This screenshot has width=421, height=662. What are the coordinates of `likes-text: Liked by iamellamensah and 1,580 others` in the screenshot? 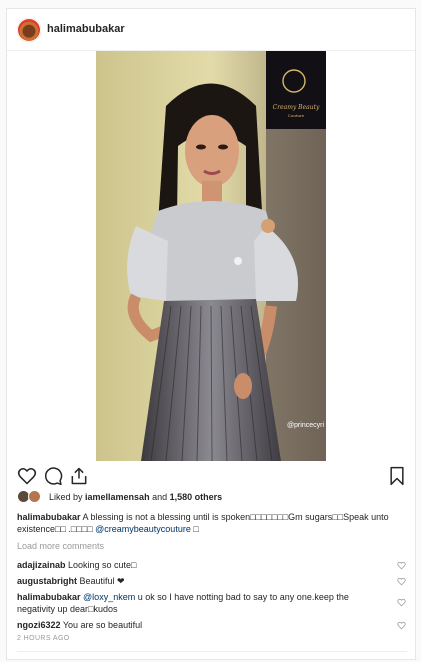 It's located at (135, 497).